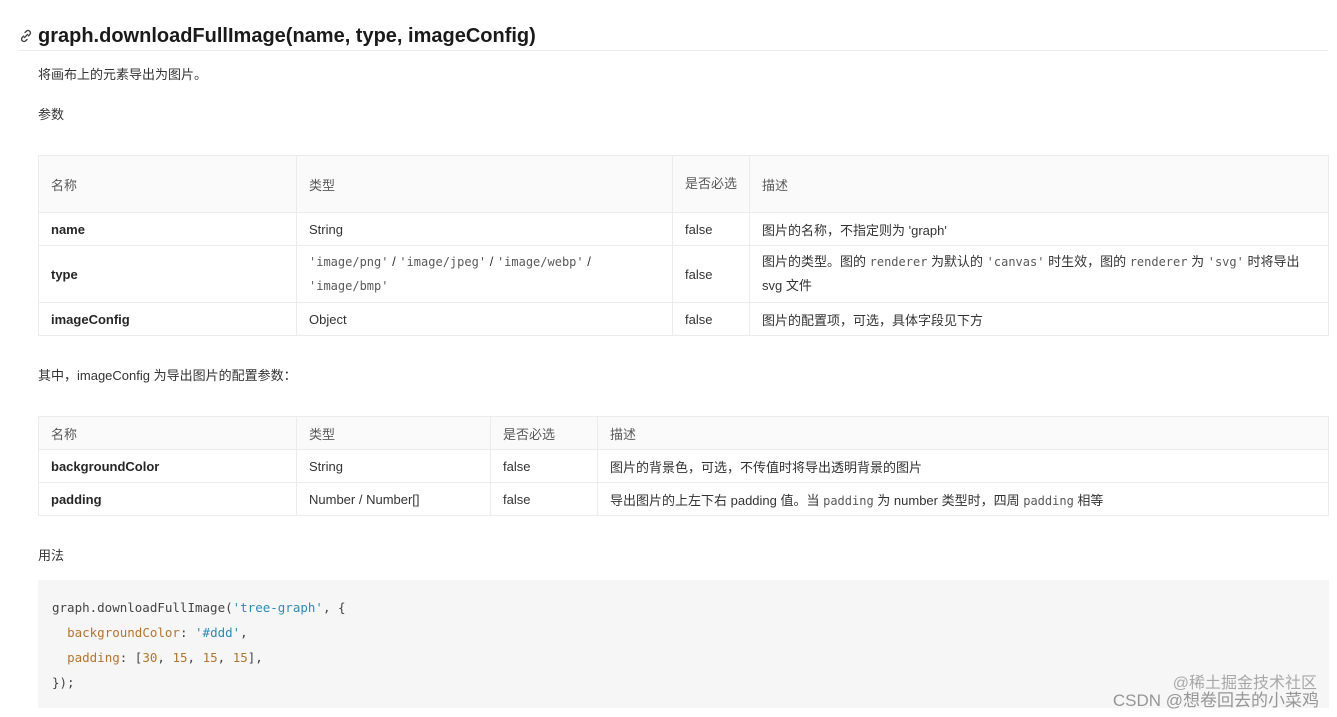  I want to click on code-string: '#ddd', so click(218, 632).